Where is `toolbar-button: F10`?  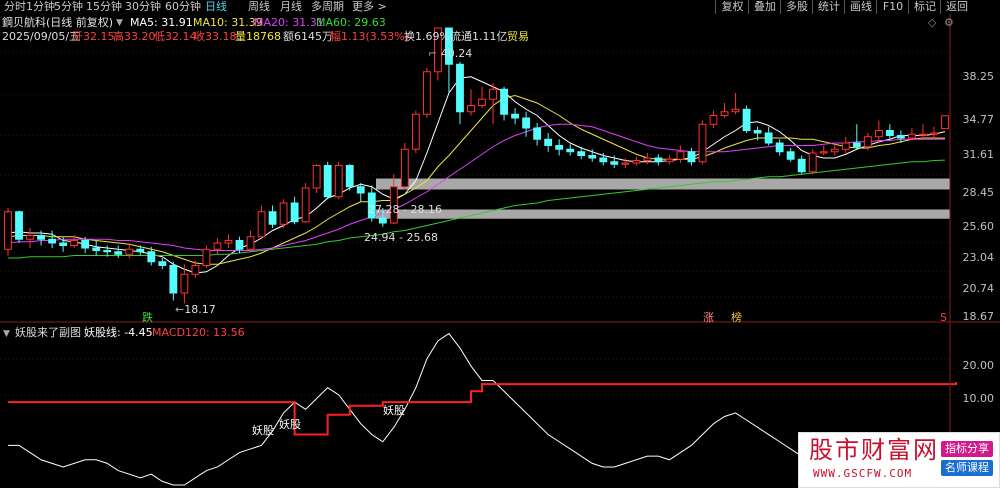 toolbar-button: F10 is located at coordinates (892, 7).